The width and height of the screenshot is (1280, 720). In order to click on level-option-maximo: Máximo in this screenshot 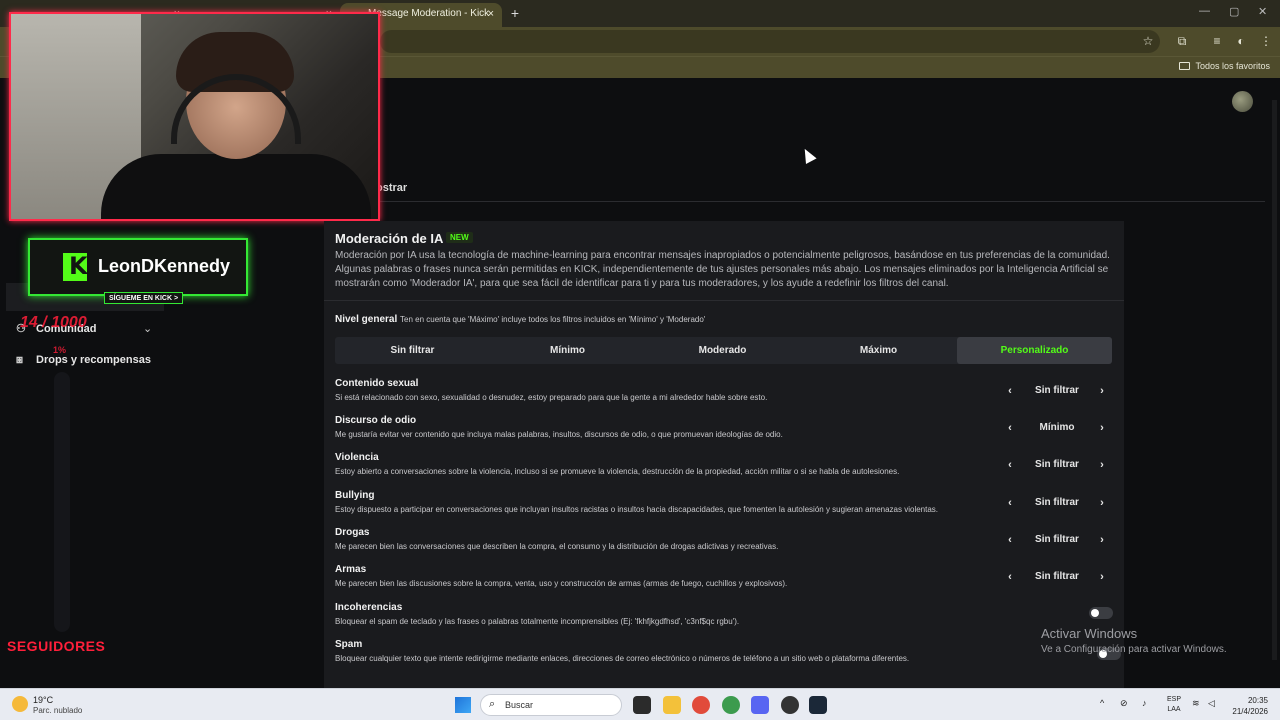, I will do `click(878, 350)`.